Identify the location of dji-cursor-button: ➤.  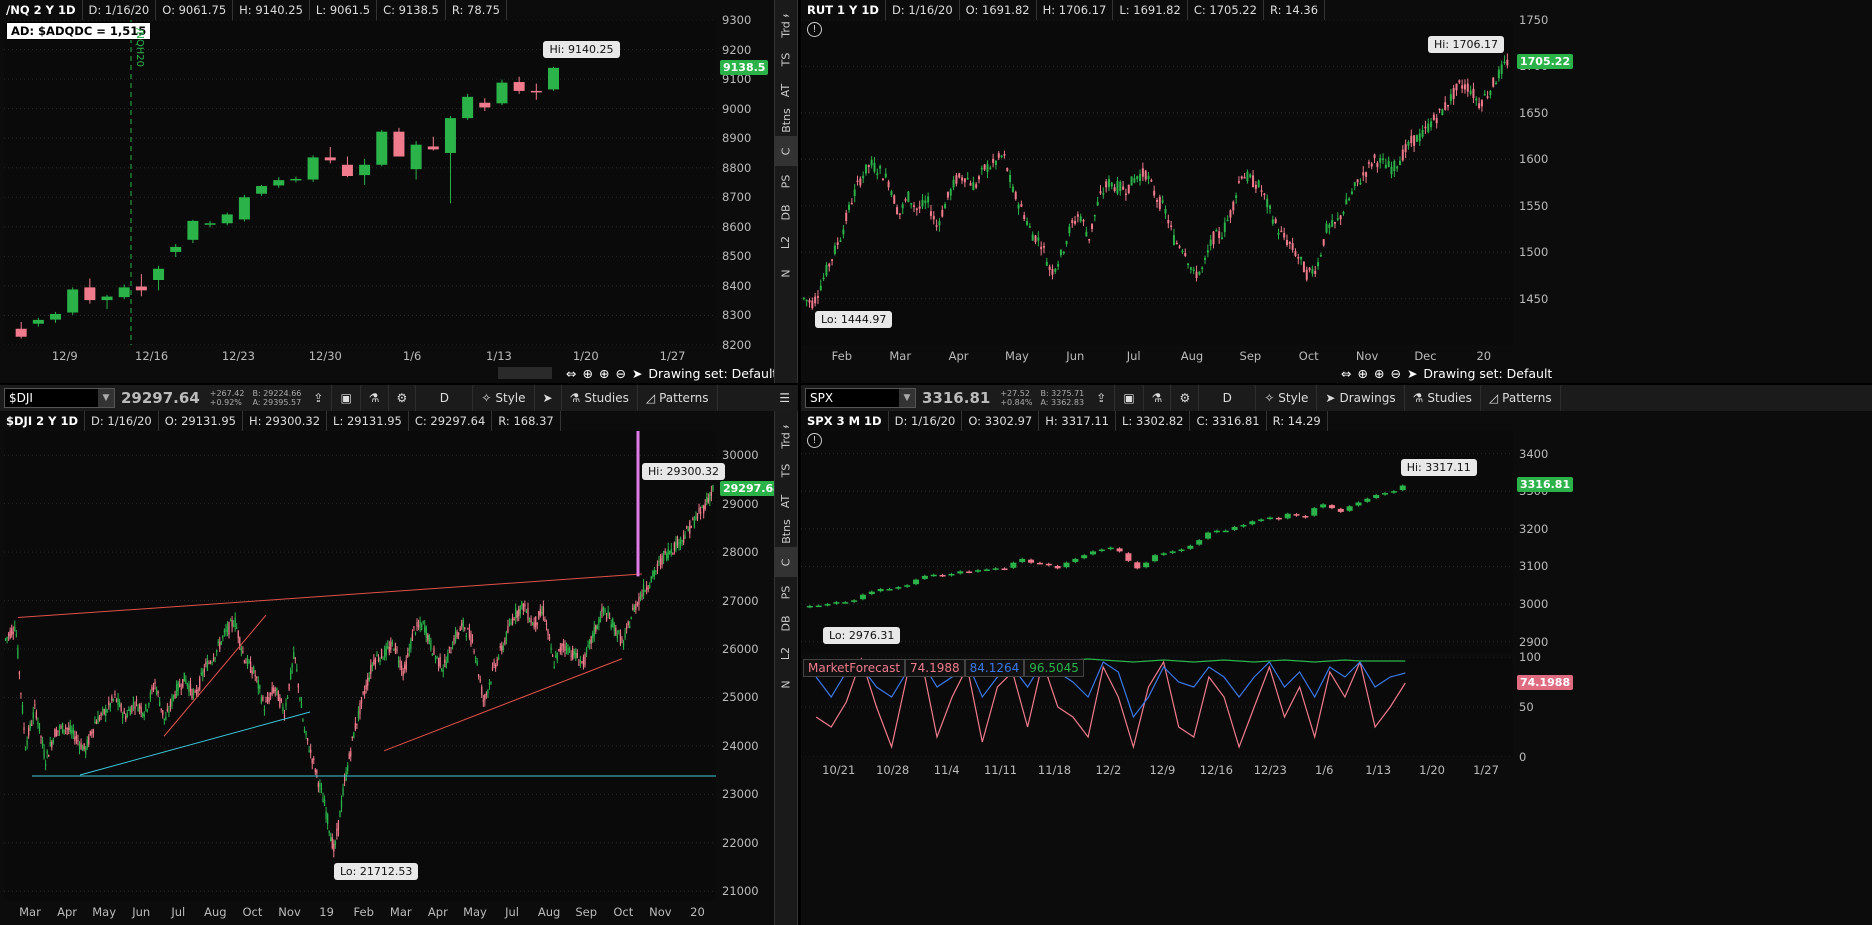
(548, 398).